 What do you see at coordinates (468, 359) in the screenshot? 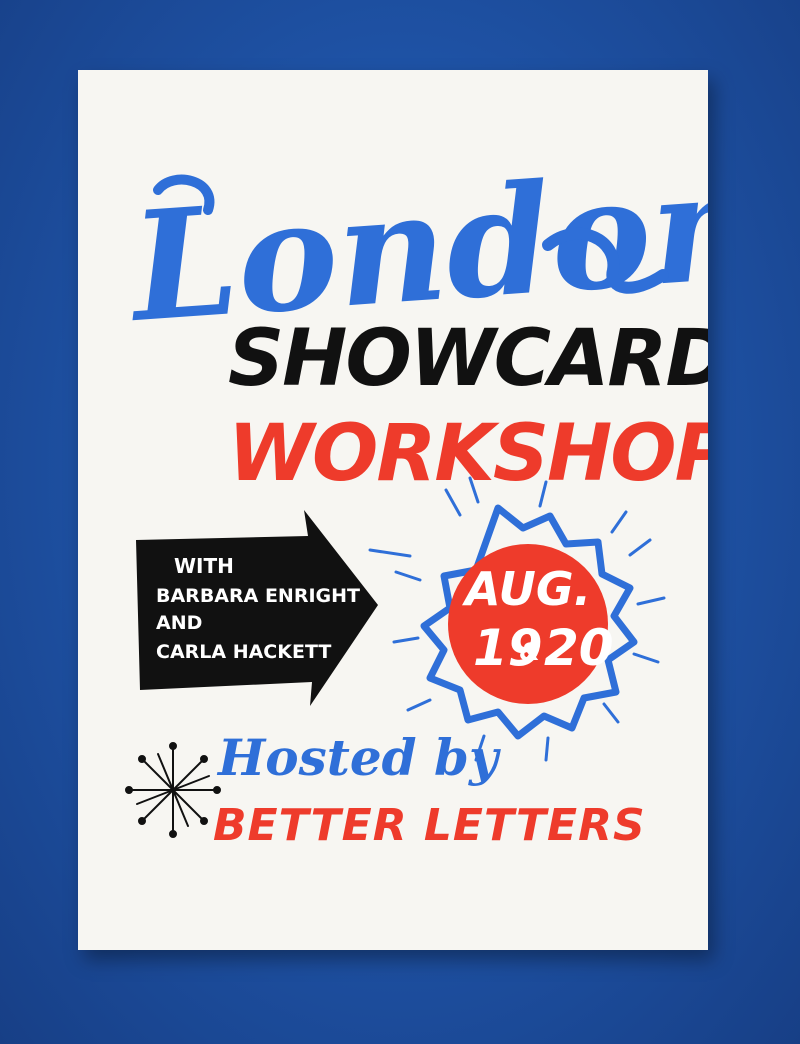
I see `title-showcard: SHOWCARD` at bounding box center [468, 359].